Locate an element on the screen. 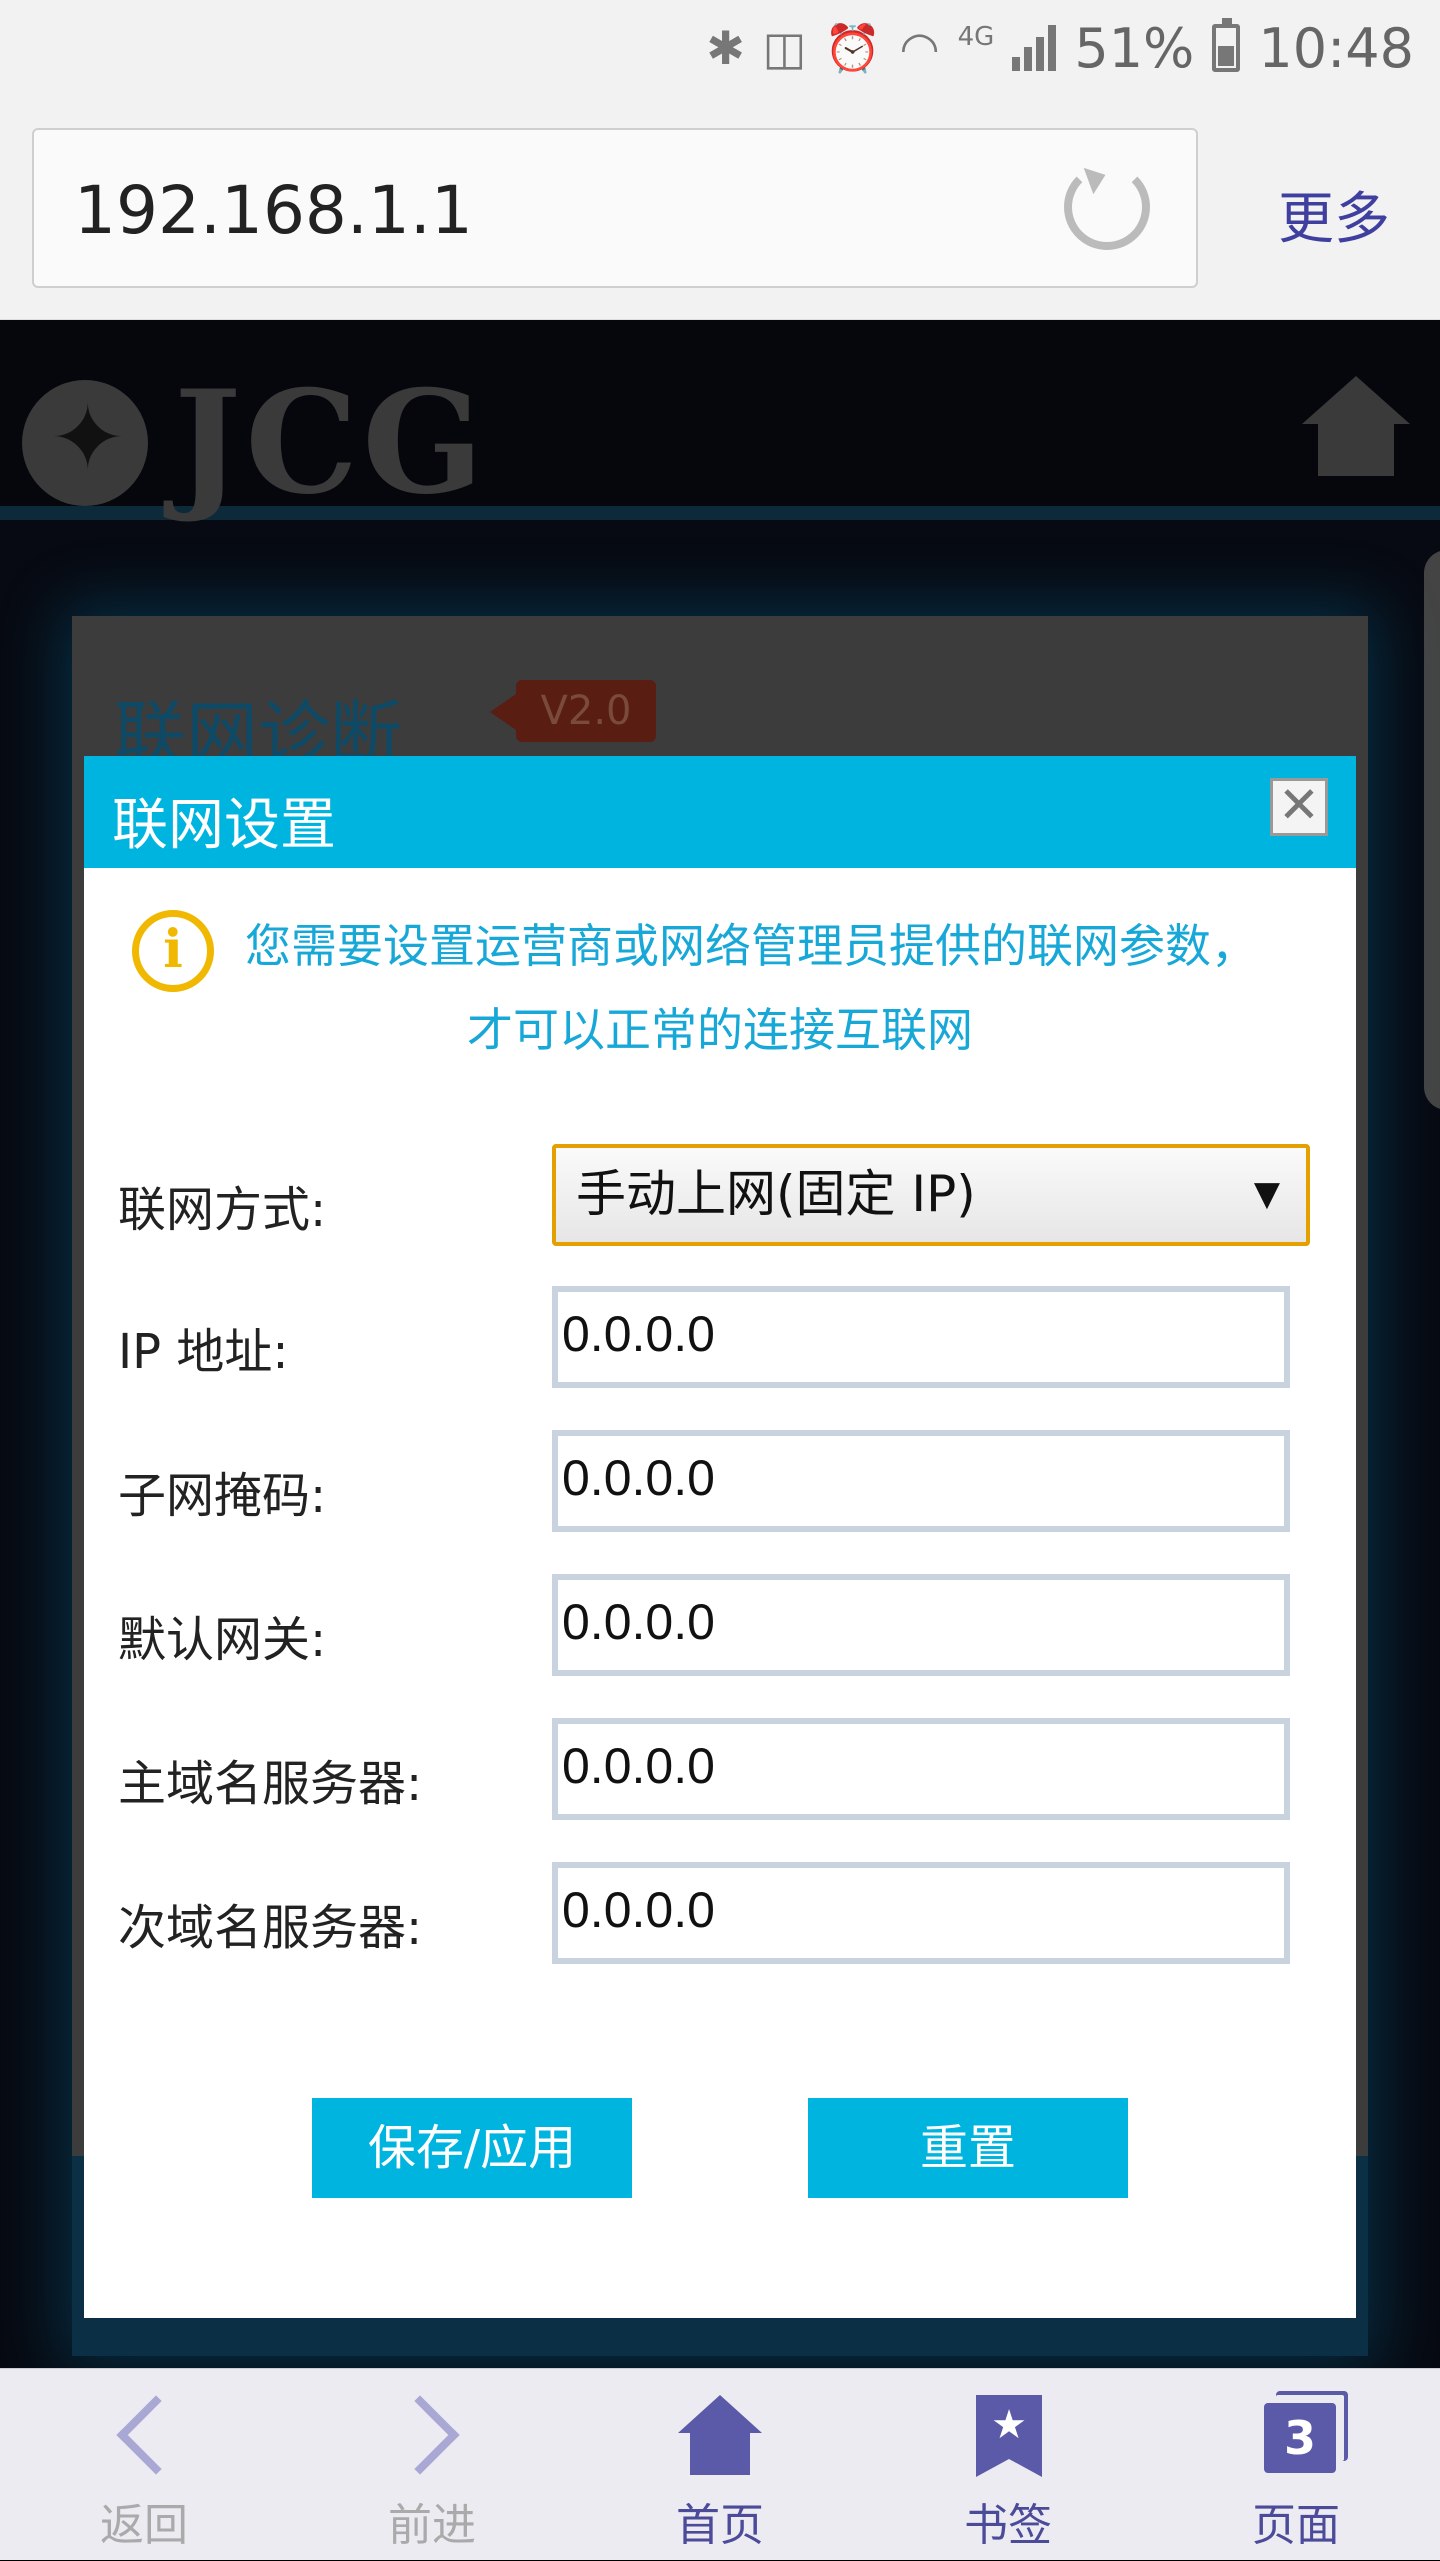 This screenshot has width=1440, height=2561. connection-mode-row: 联网方式: 手动上网(固定 IP) ▼ is located at coordinates (720, 1196).